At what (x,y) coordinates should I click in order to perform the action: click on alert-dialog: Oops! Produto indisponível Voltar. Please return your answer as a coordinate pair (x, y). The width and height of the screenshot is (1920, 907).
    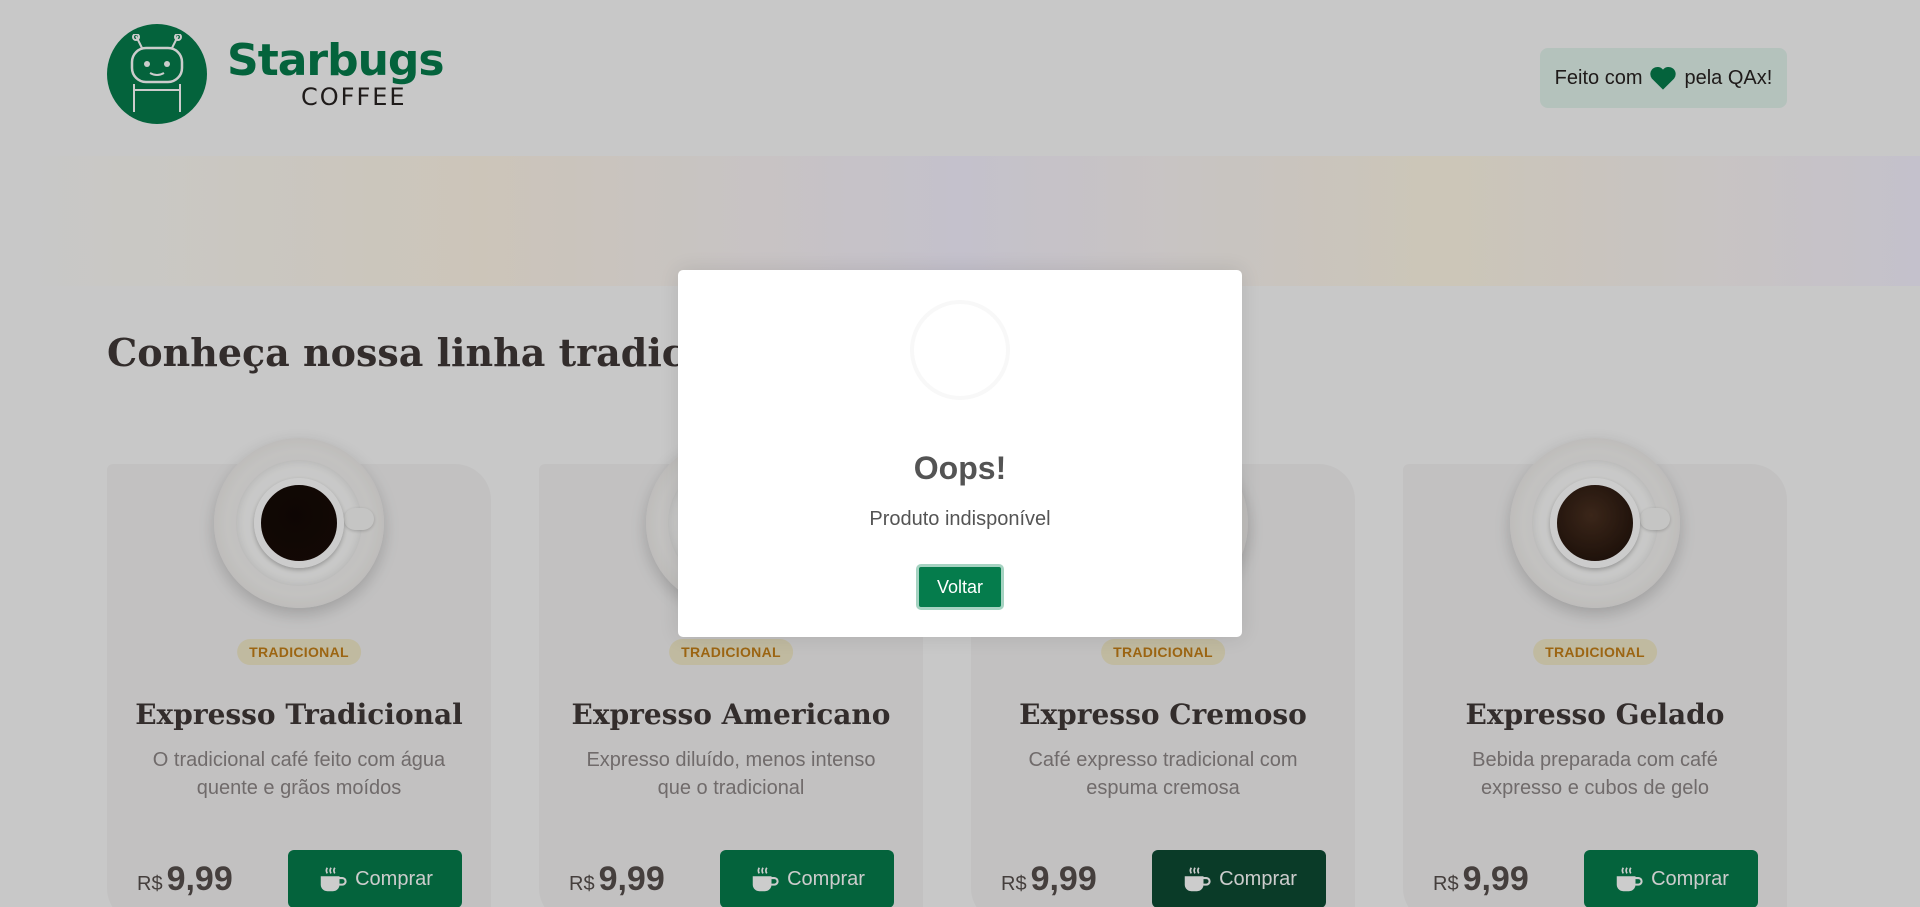
    Looking at the image, I should click on (960, 453).